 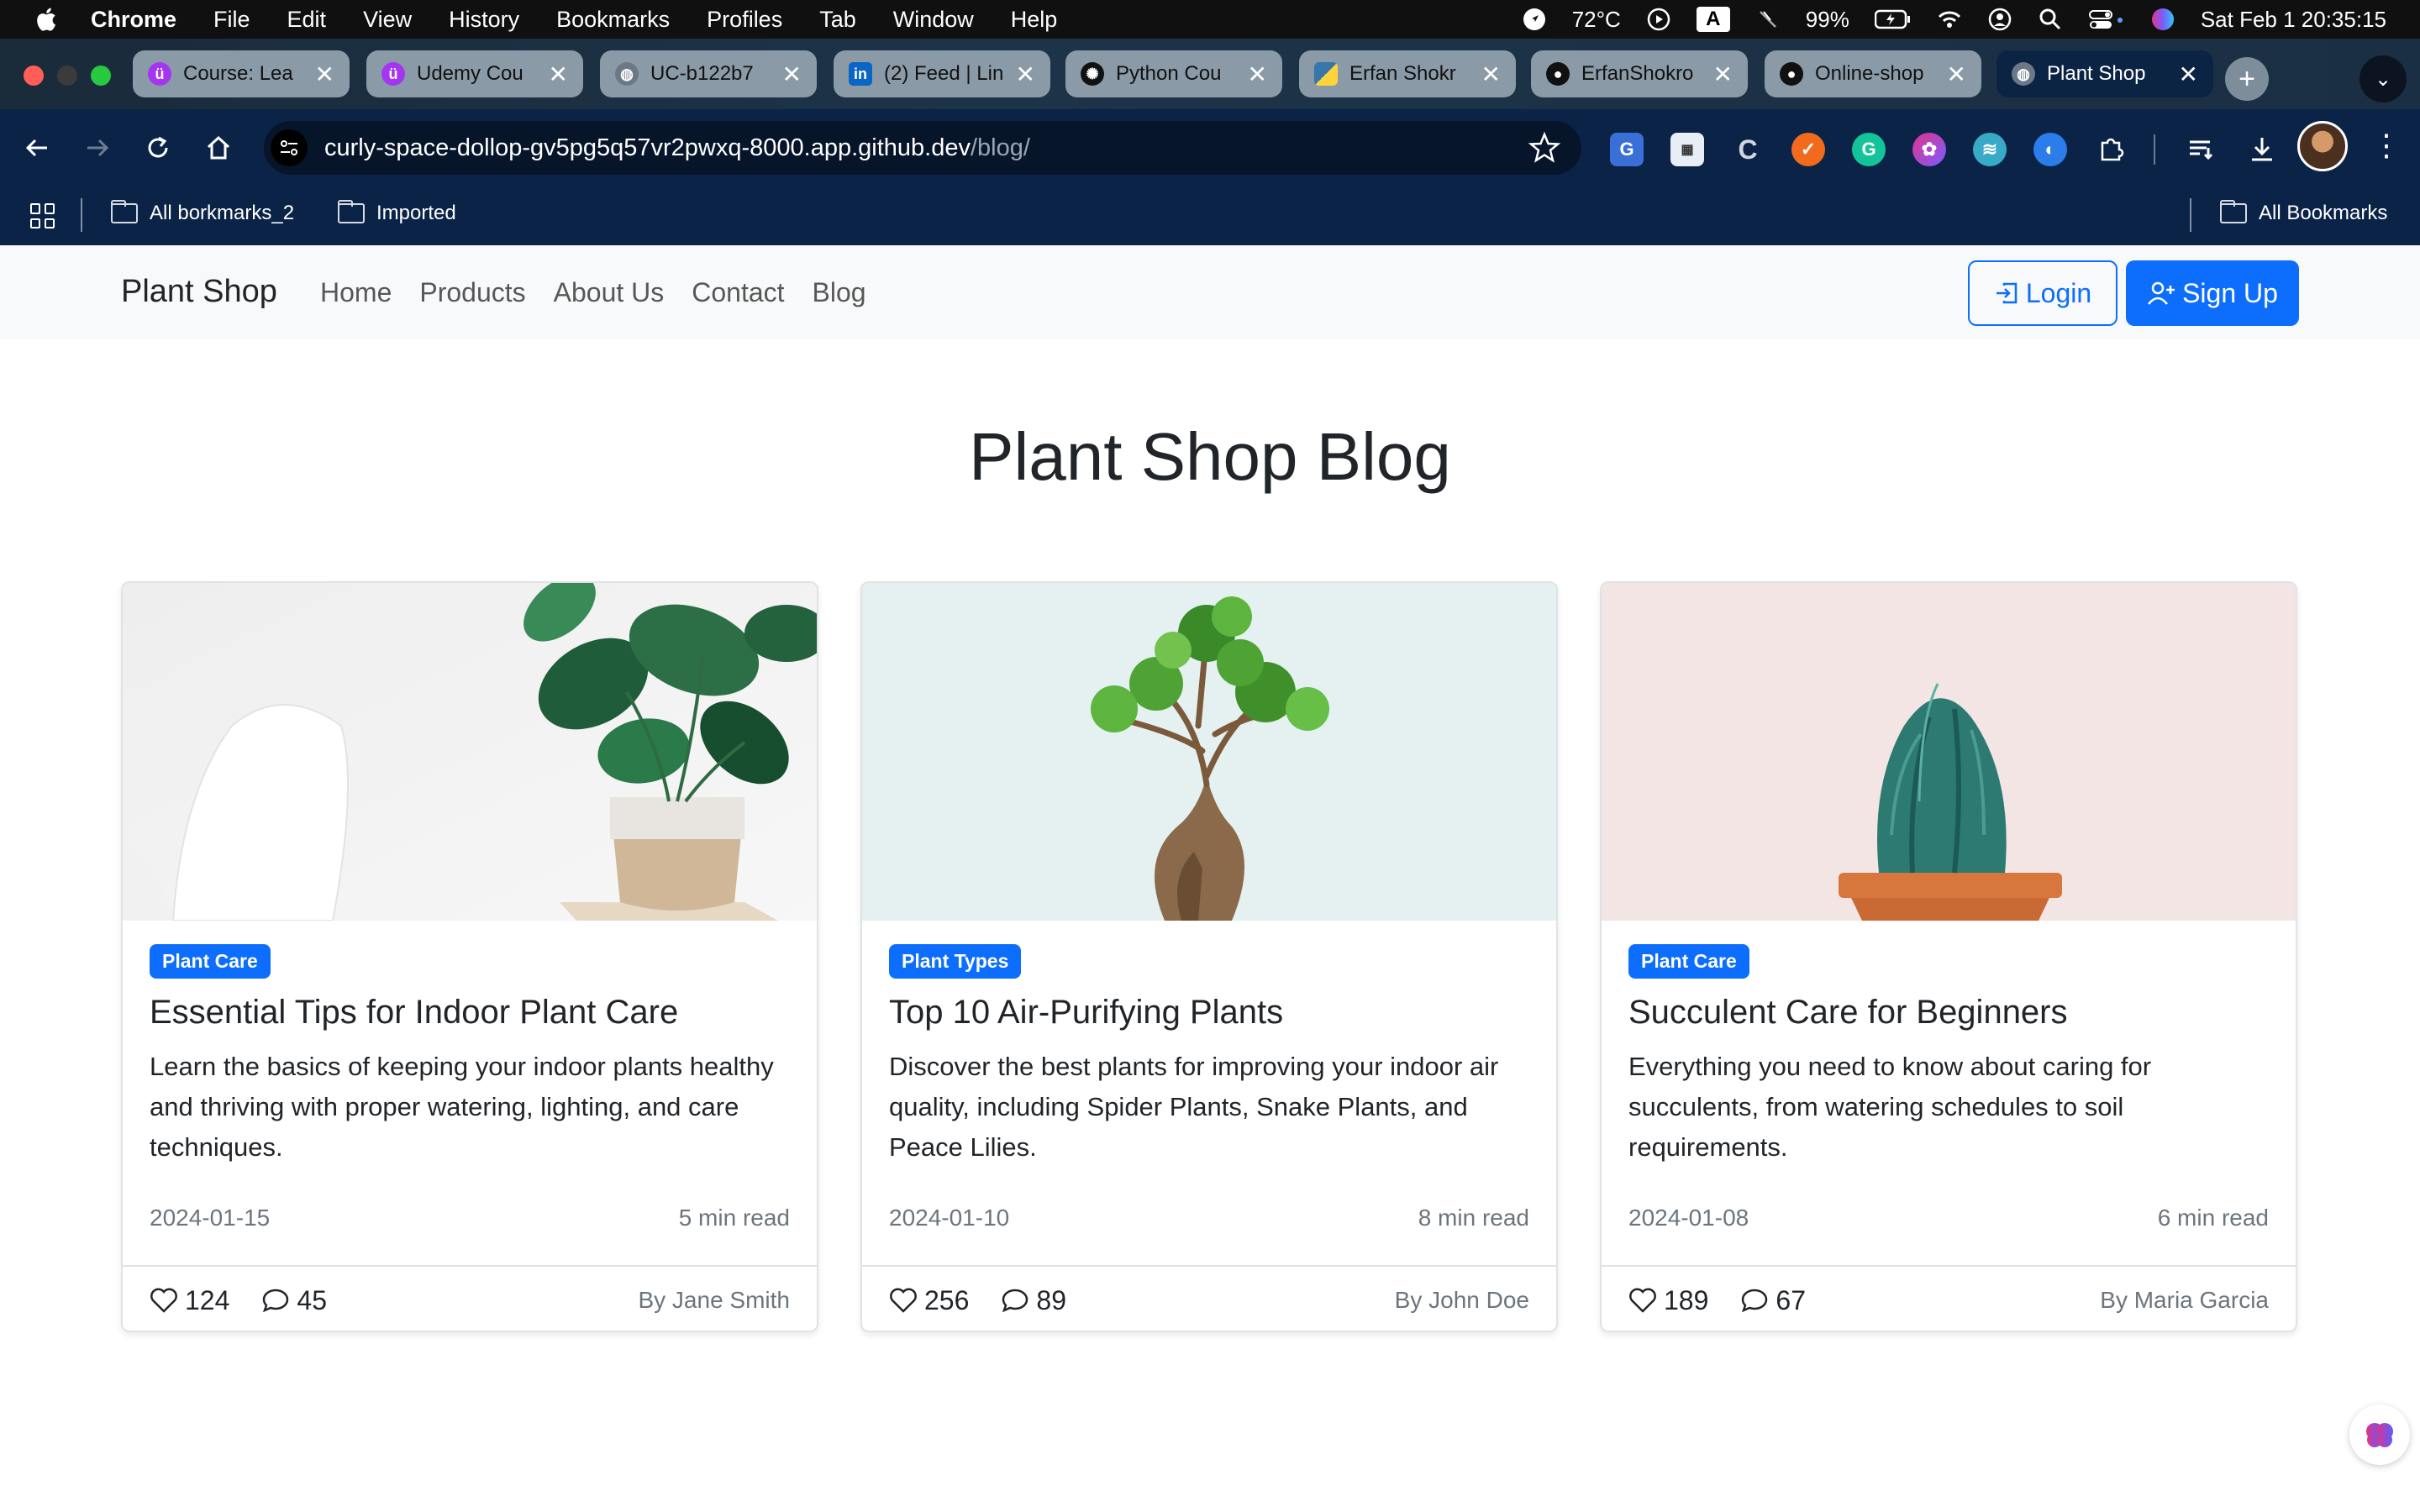 What do you see at coordinates (1534, 19) in the screenshot?
I see `location-arrow-icon` at bounding box center [1534, 19].